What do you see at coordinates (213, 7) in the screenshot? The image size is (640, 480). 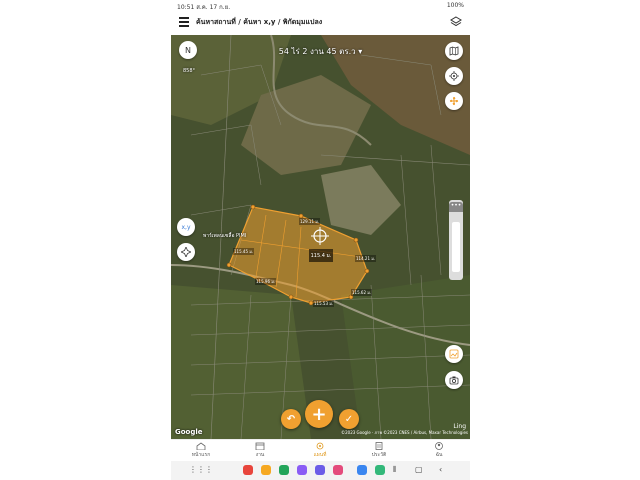 I see `date-text: ส.ค. 17 ก.ย.` at bounding box center [213, 7].